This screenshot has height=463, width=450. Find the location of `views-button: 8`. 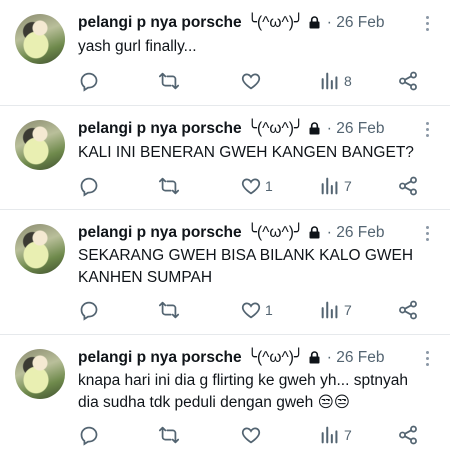

views-button: 8 is located at coordinates (335, 81).